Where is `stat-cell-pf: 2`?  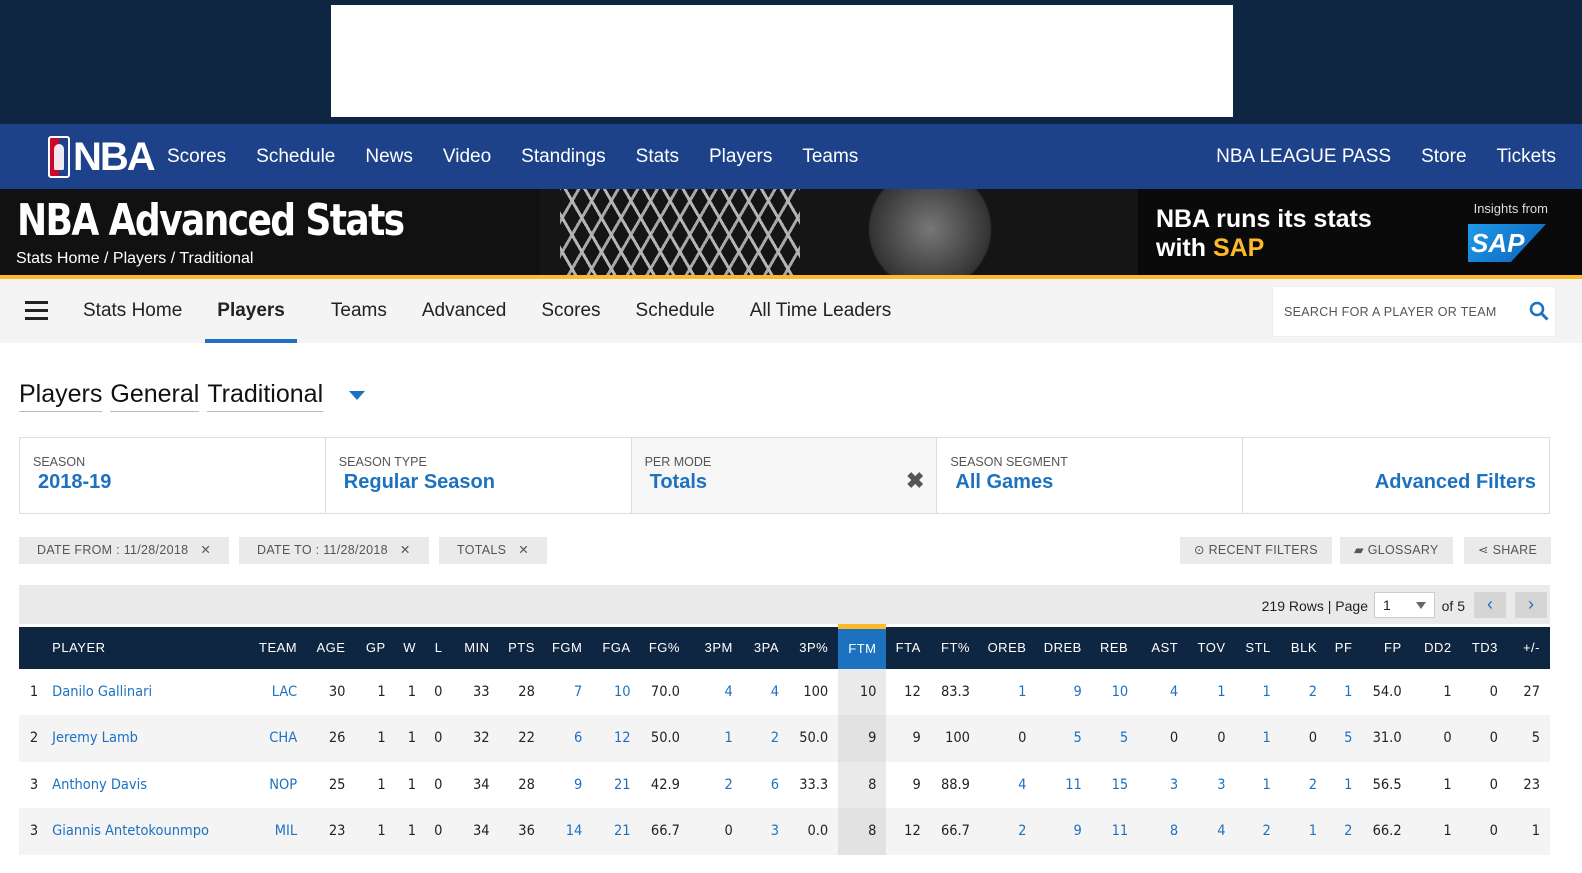 stat-cell-pf: 2 is located at coordinates (1345, 831).